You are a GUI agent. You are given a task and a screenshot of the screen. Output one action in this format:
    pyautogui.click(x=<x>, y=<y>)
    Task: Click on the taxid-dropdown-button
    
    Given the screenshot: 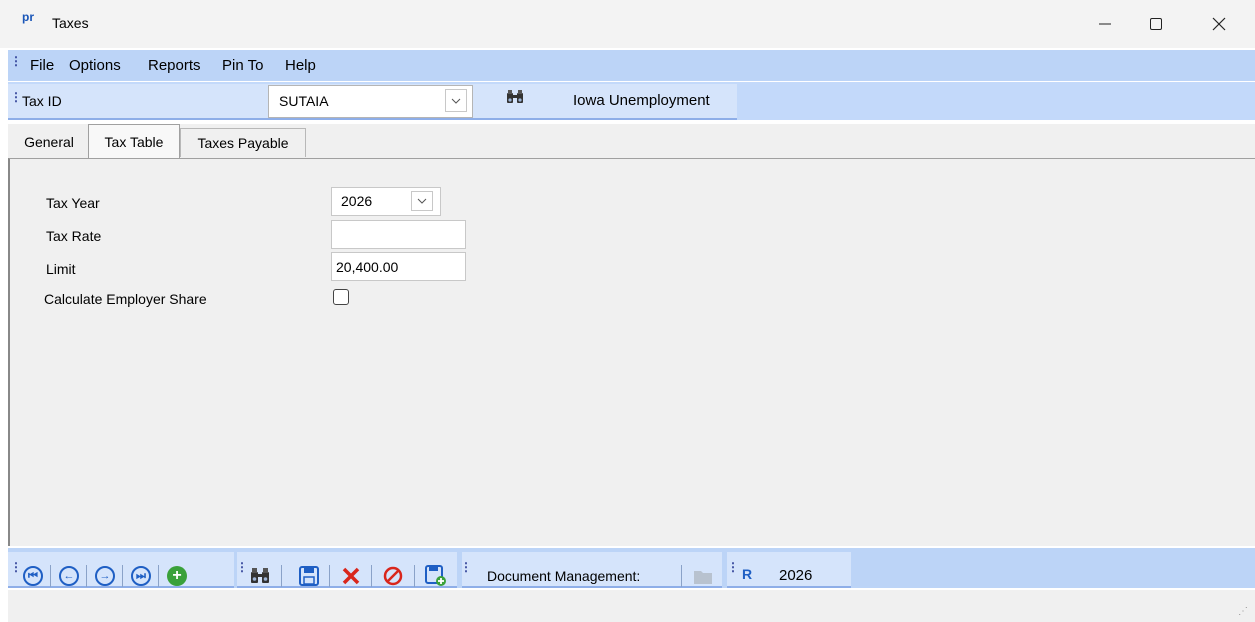 What is the action you would take?
    pyautogui.click(x=456, y=100)
    